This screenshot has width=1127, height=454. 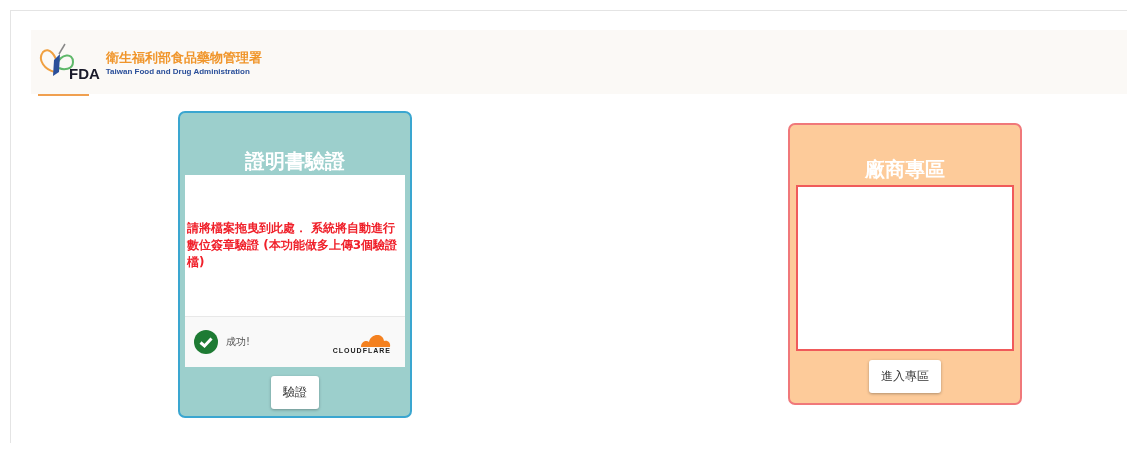 What do you see at coordinates (905, 169) in the screenshot?
I see `card-title: 廠商專區` at bounding box center [905, 169].